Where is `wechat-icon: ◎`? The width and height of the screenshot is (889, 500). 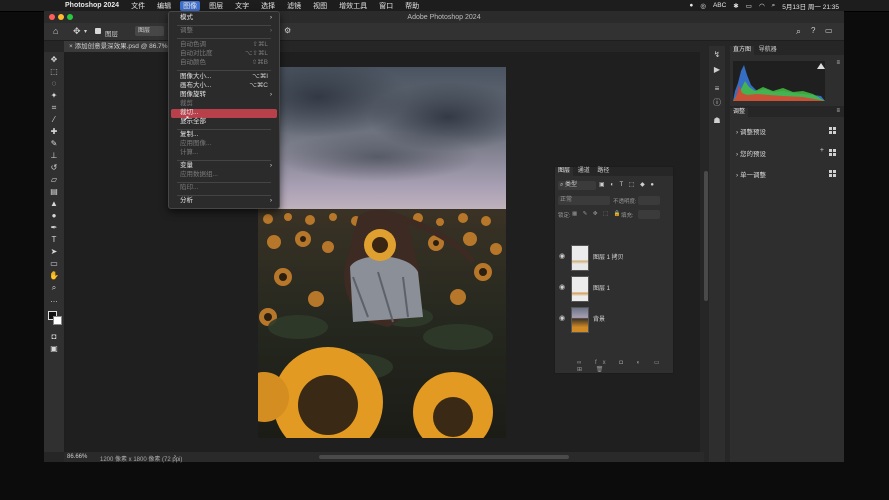 wechat-icon: ◎ is located at coordinates (703, 6).